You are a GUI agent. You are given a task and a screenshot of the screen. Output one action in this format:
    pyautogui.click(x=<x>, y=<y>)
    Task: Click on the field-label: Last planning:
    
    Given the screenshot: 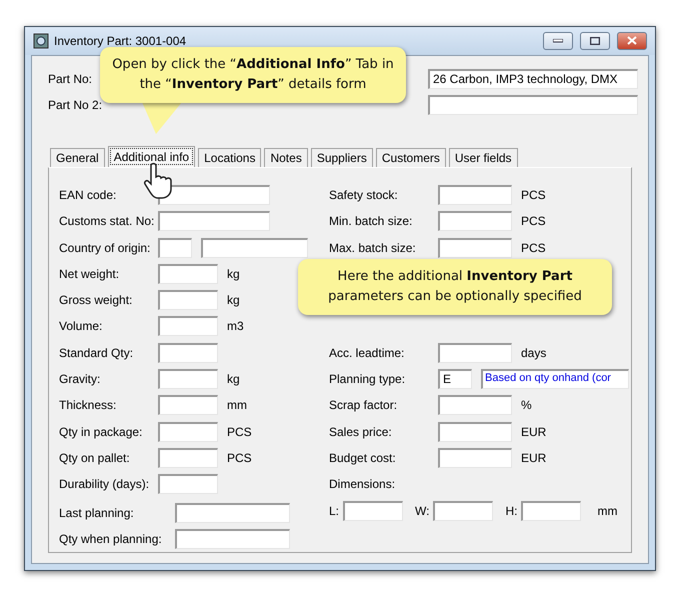 What is the action you would take?
    pyautogui.click(x=97, y=513)
    